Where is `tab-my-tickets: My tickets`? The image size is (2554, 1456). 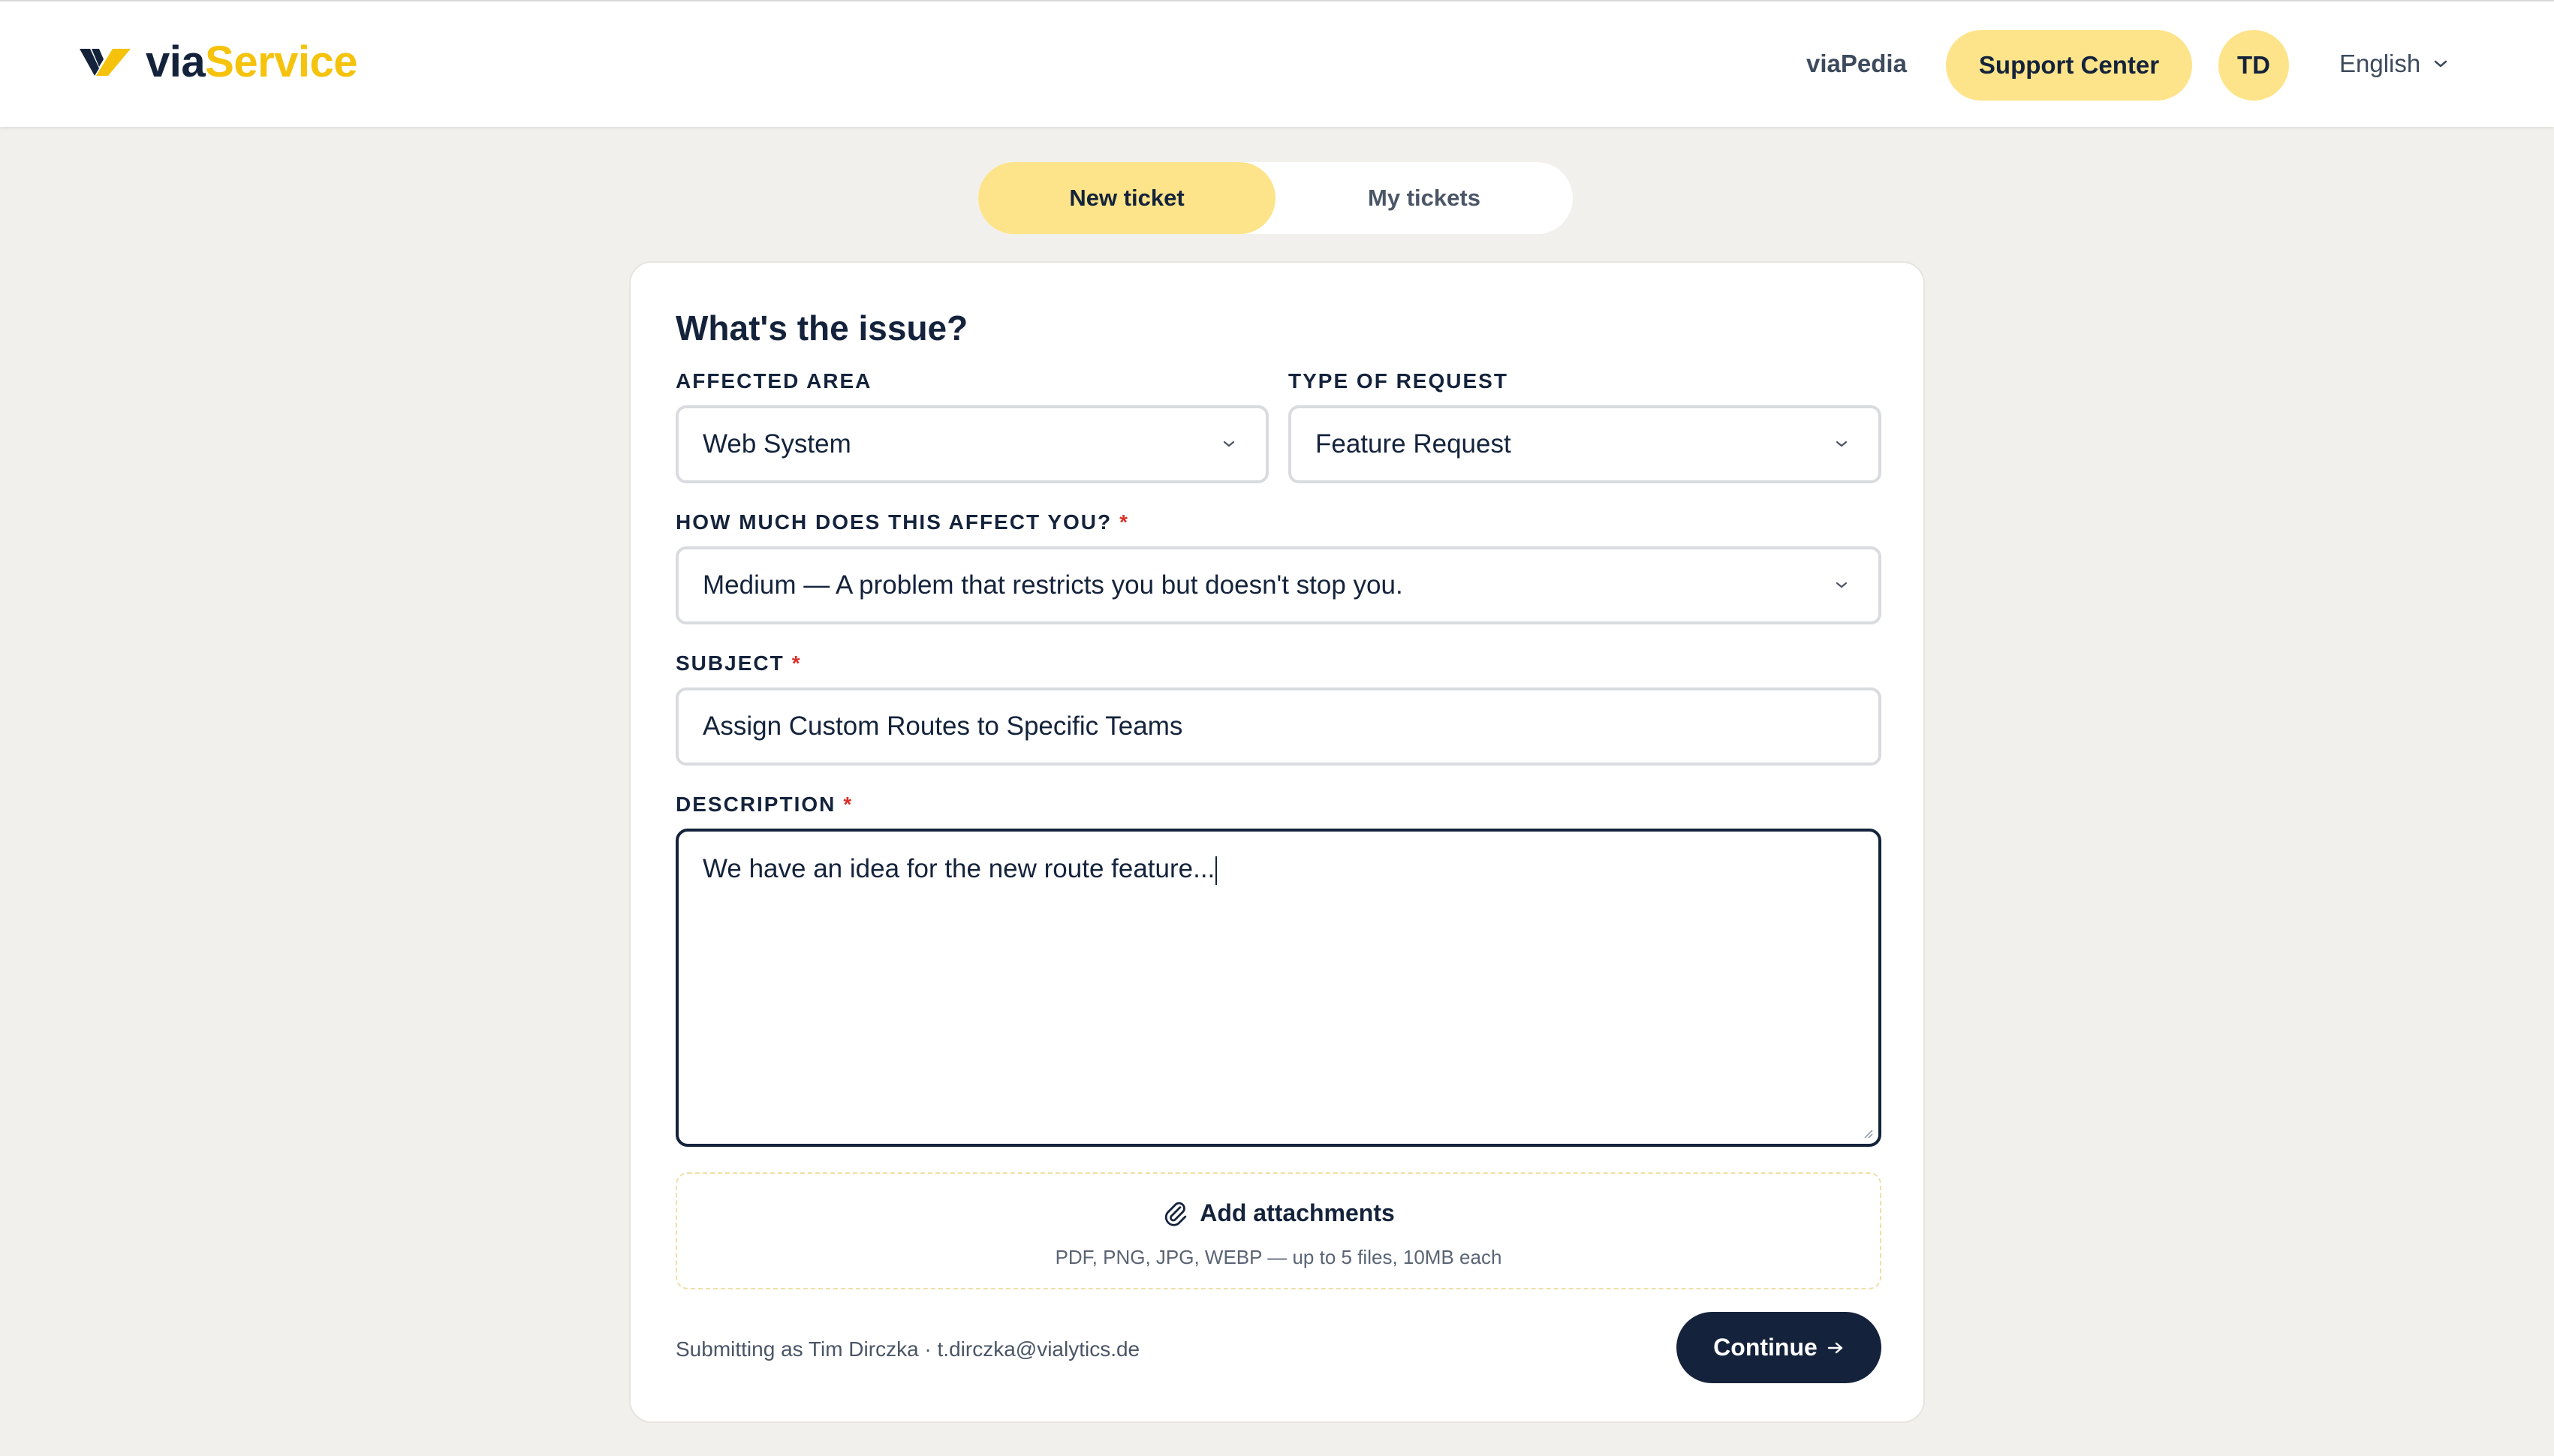 tab-my-tickets: My tickets is located at coordinates (1424, 198).